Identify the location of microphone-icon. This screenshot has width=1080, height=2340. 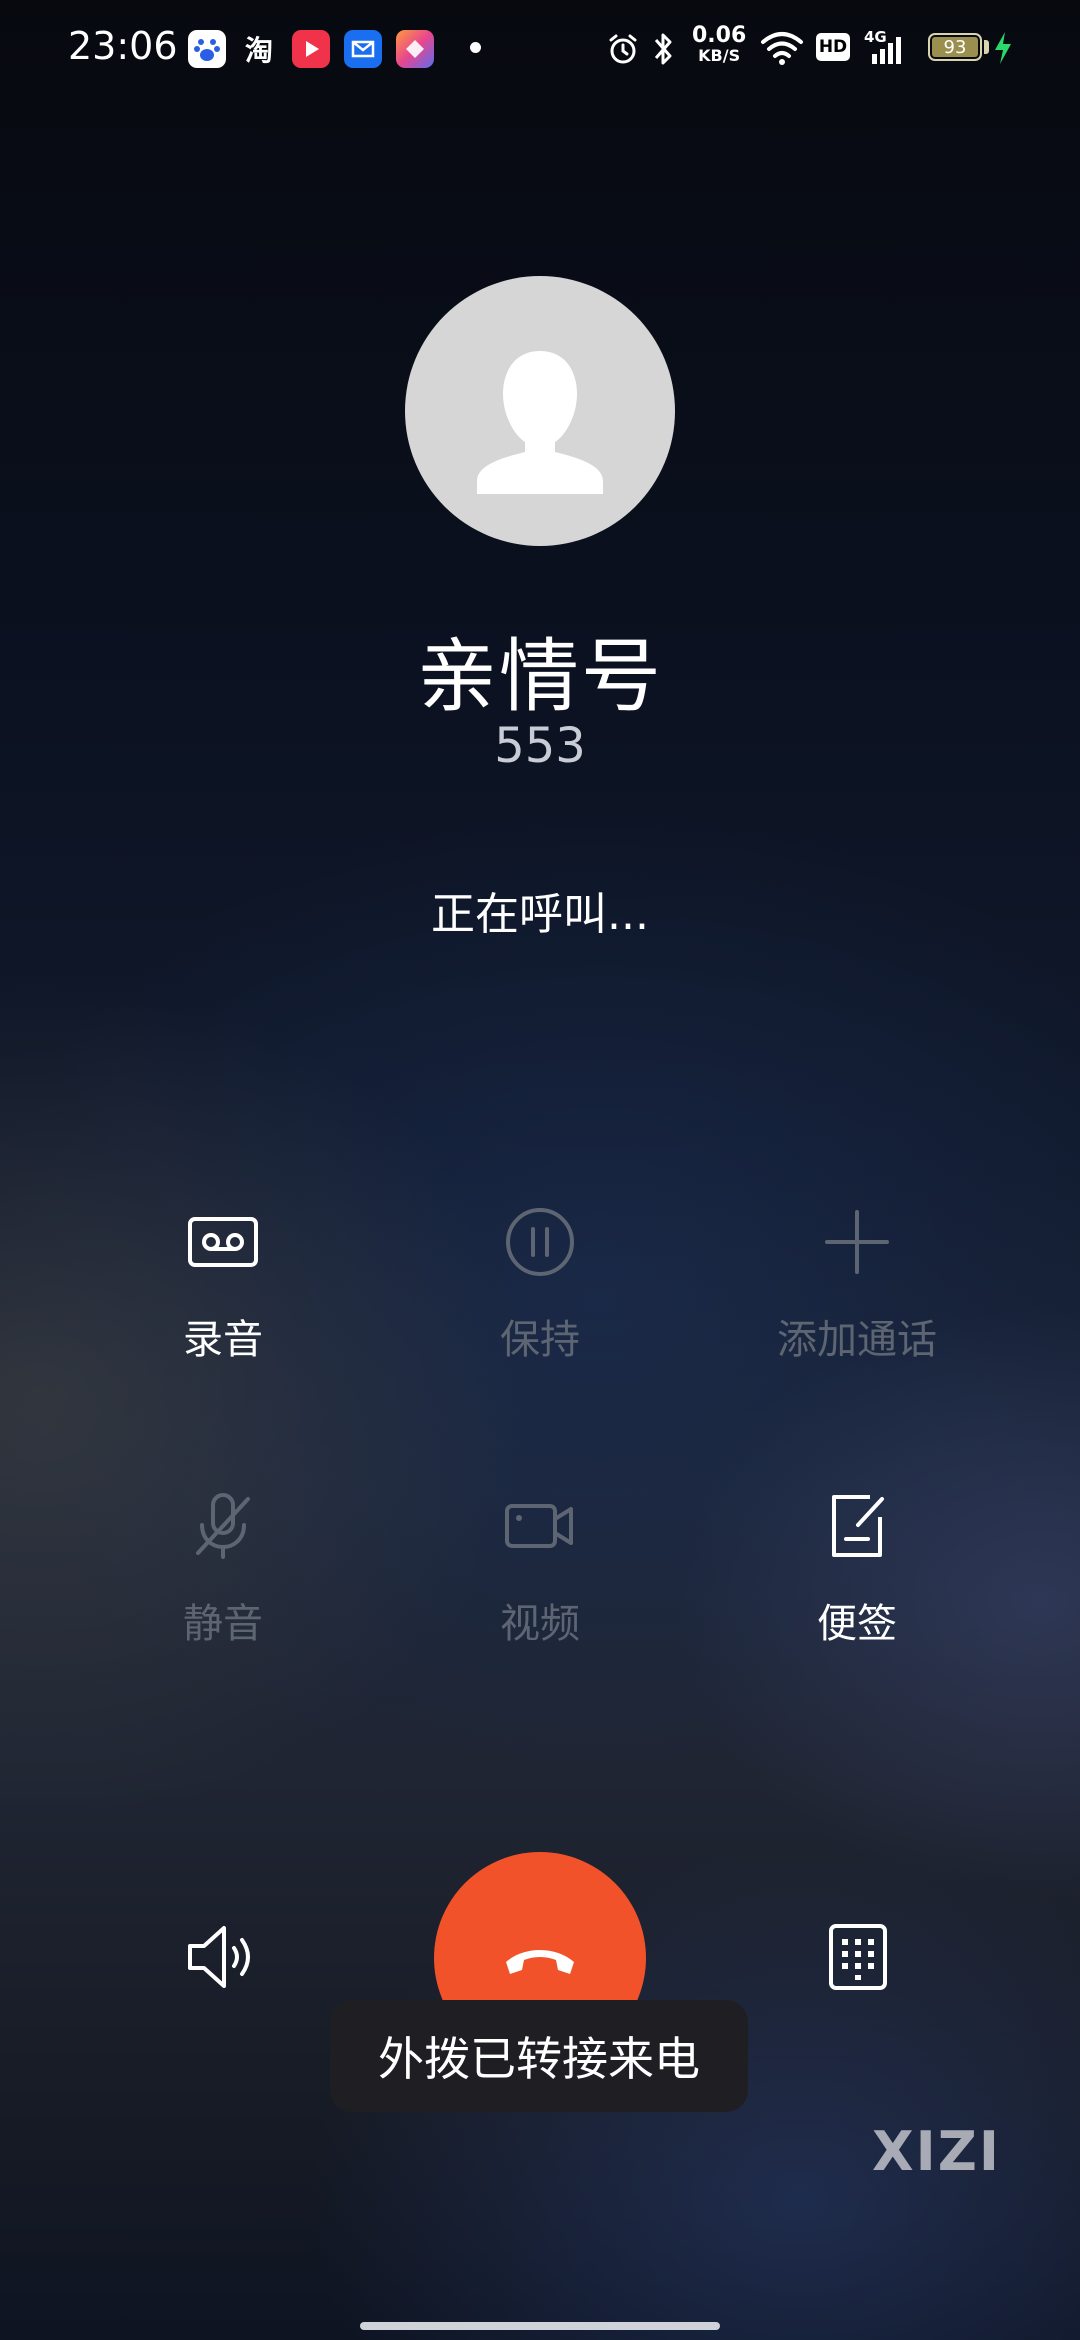
(223, 1526).